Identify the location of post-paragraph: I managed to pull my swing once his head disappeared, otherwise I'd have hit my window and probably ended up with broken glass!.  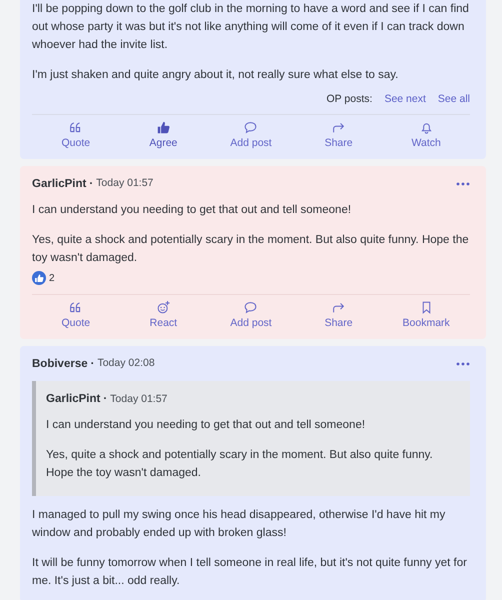
(239, 524).